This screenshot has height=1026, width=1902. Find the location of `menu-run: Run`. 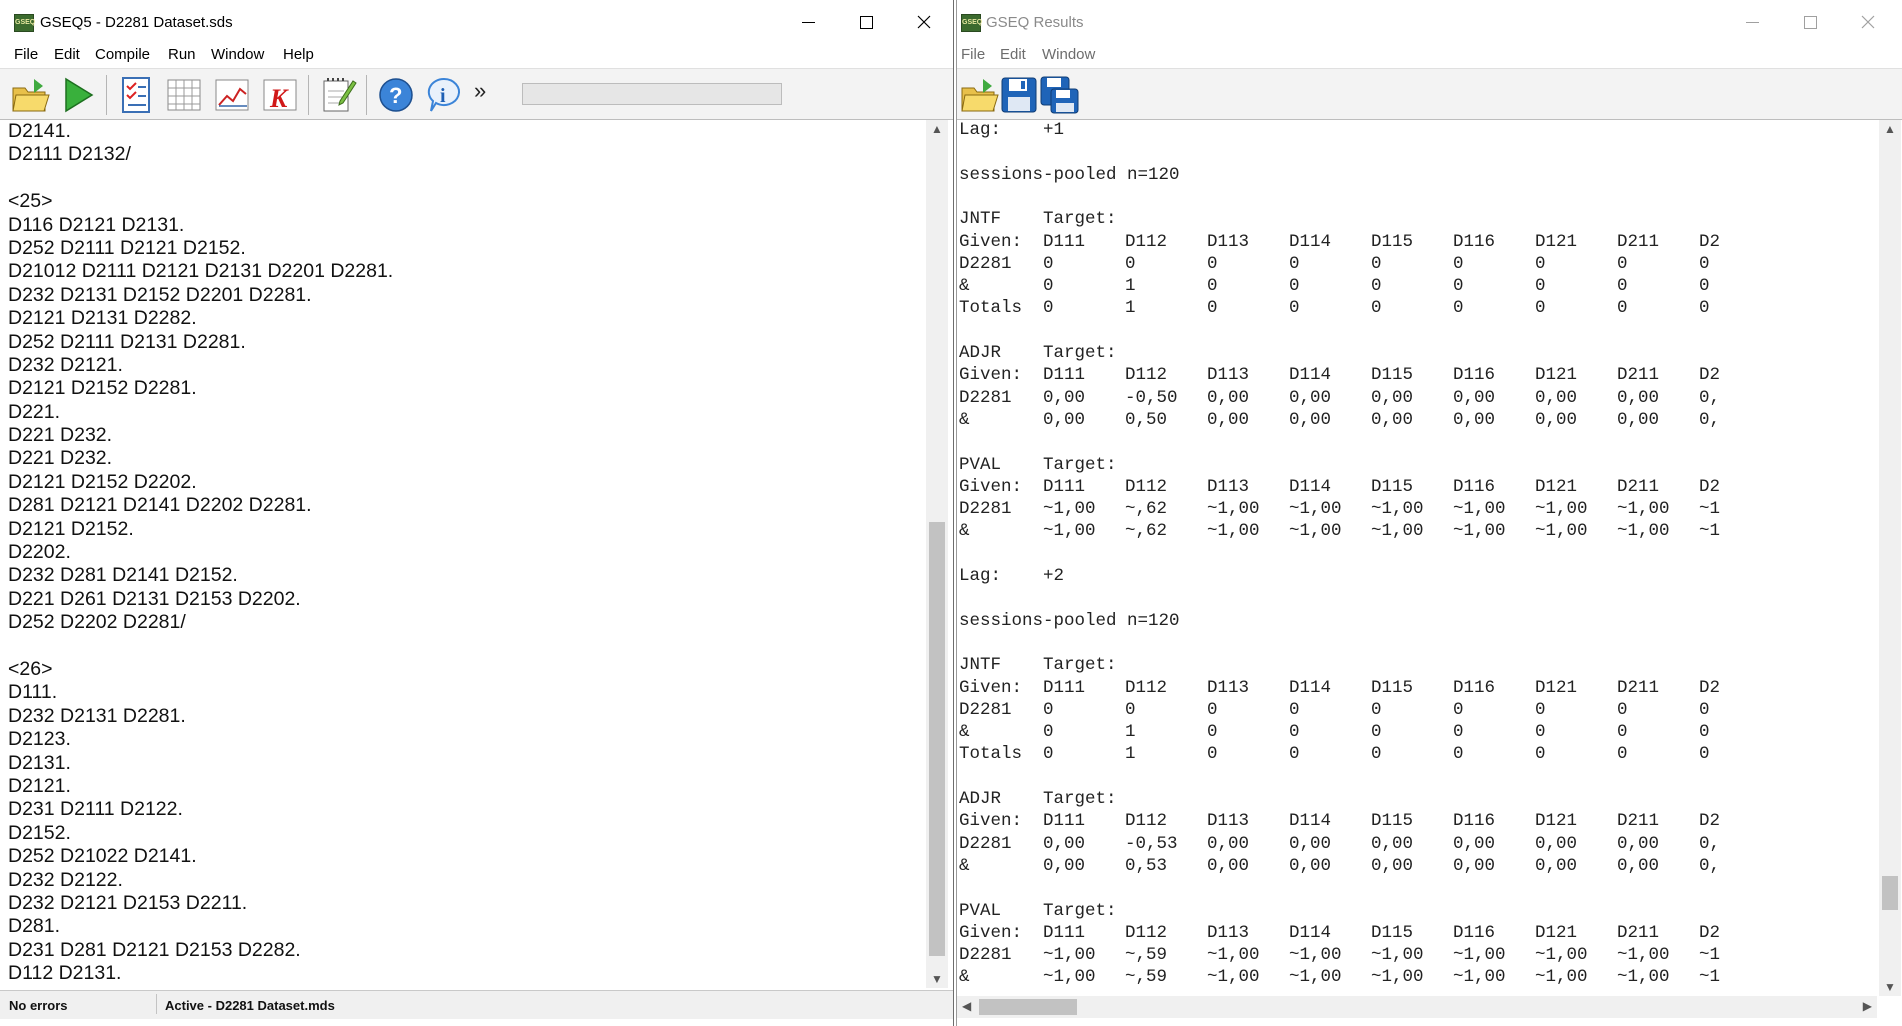

menu-run: Run is located at coordinates (182, 54).